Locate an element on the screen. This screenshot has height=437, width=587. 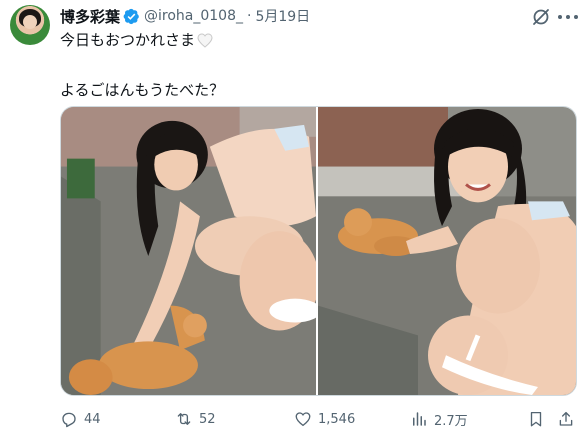
grok-icon is located at coordinates (541, 17).